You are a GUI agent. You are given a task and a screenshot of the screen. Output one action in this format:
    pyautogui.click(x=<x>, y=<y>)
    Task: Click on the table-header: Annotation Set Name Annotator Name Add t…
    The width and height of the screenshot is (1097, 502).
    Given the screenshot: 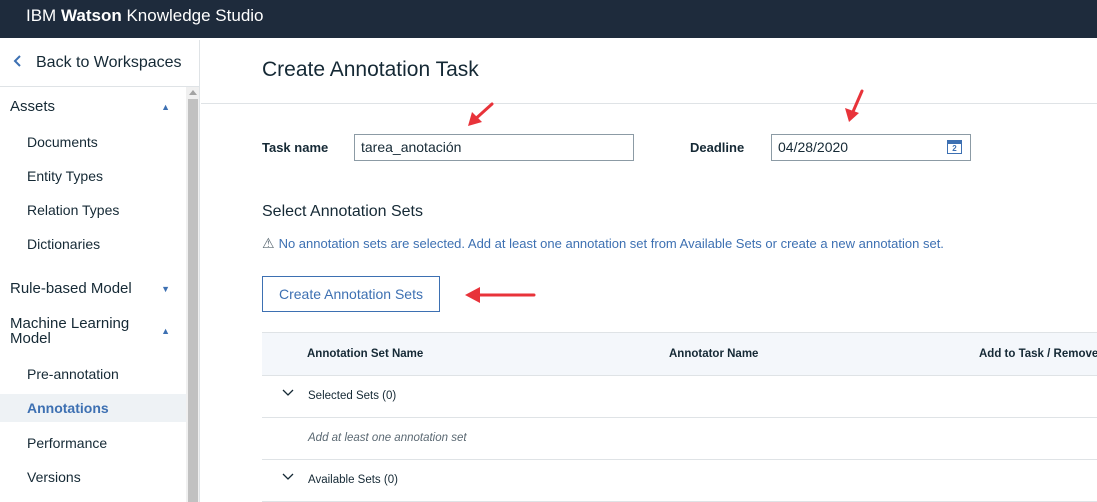 What is the action you would take?
    pyautogui.click(x=679, y=354)
    